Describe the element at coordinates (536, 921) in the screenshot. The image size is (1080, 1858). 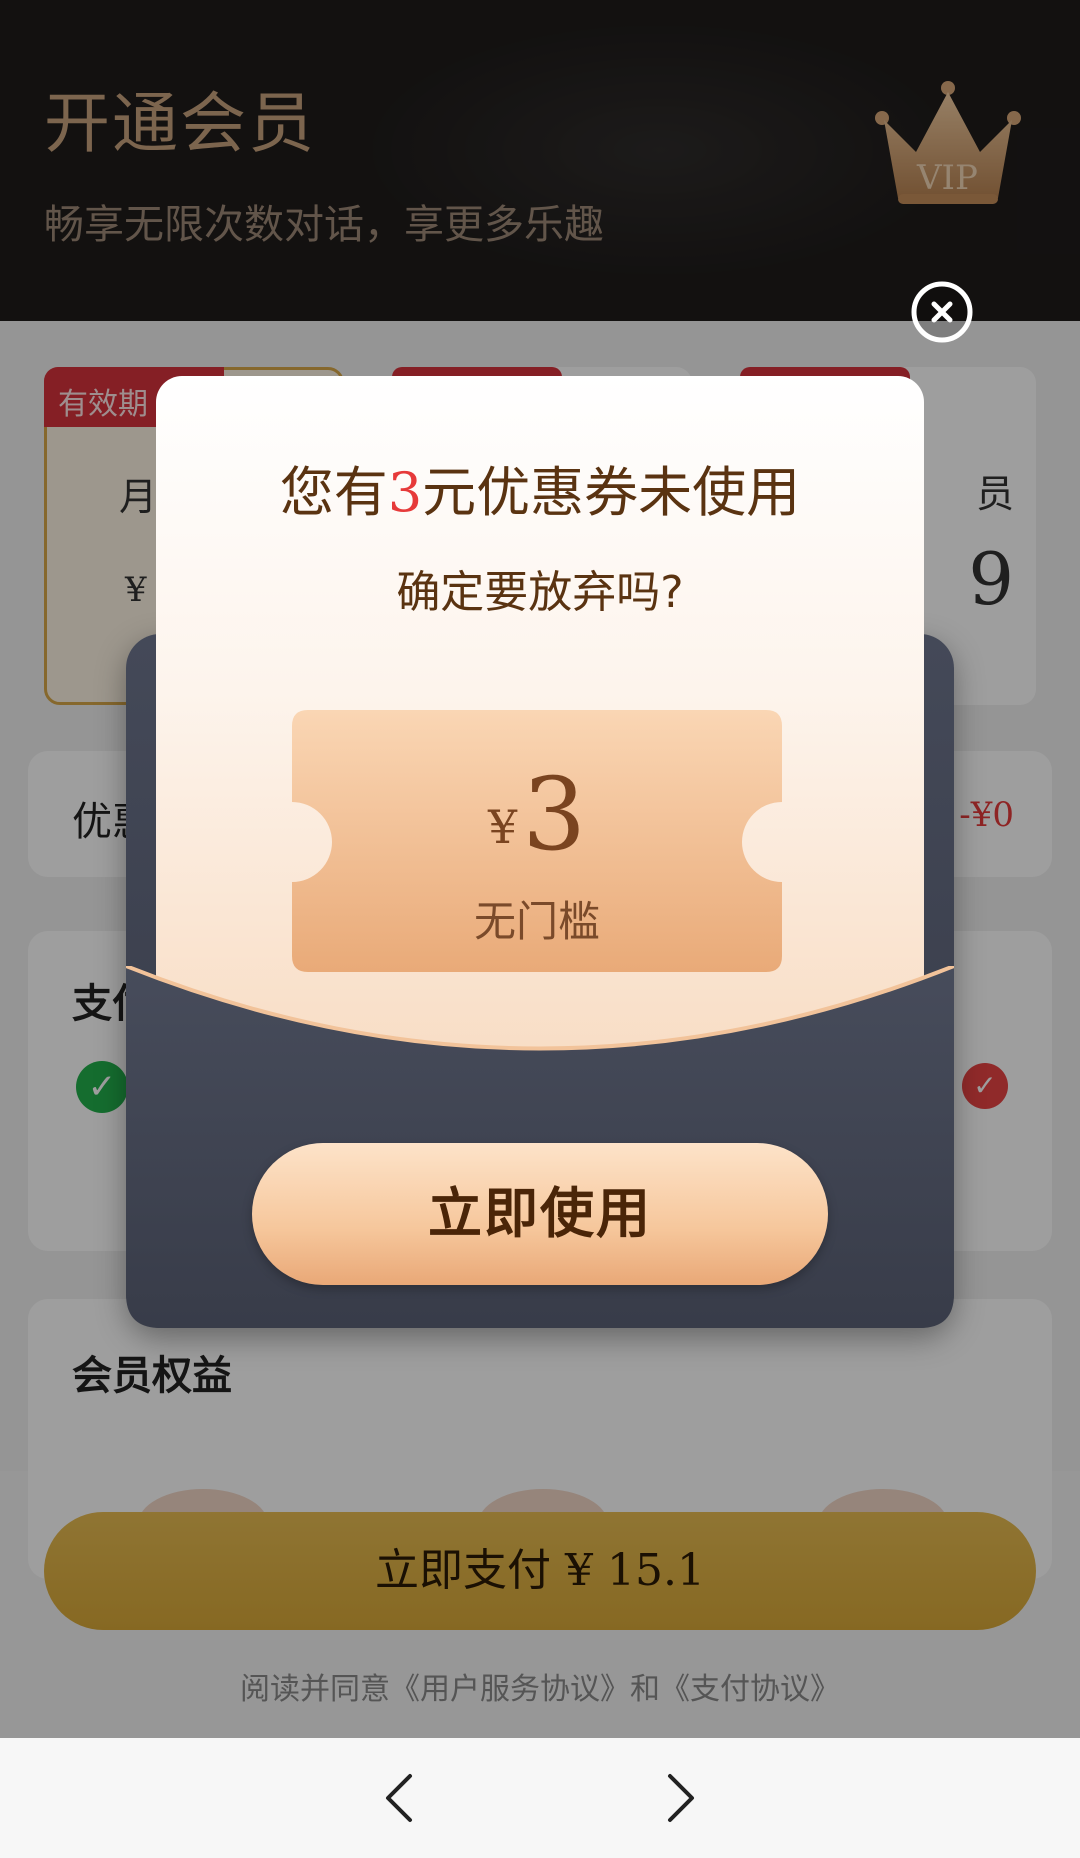
I see `coupon-condition: 无门槛` at that location.